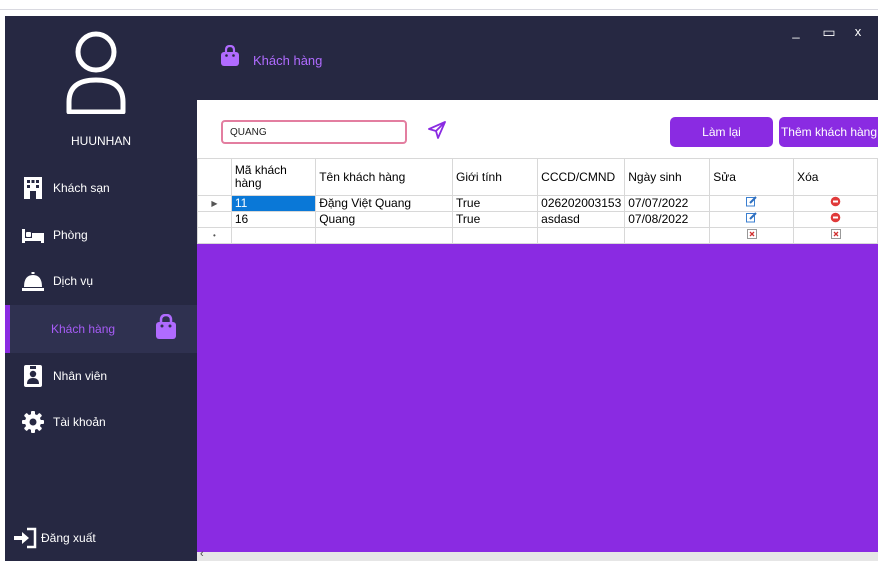  What do you see at coordinates (33, 236) in the screenshot?
I see `bed-icon` at bounding box center [33, 236].